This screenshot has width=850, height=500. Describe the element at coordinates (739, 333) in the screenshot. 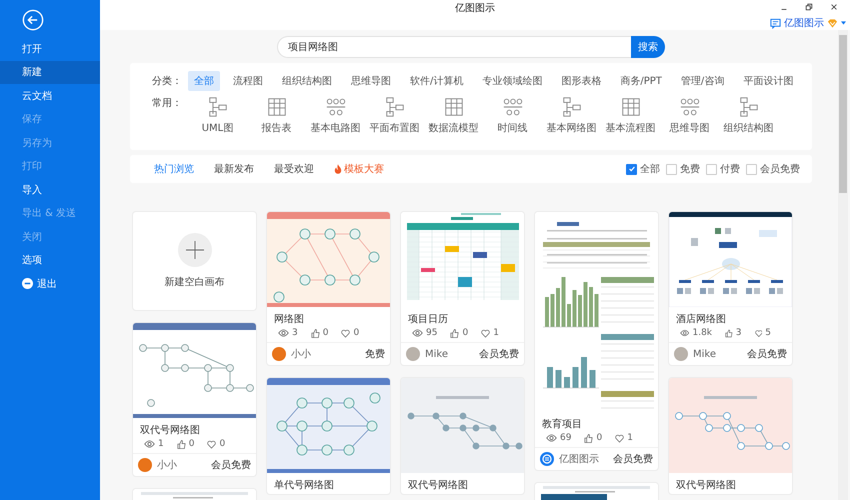

I see `like-count: 3` at that location.